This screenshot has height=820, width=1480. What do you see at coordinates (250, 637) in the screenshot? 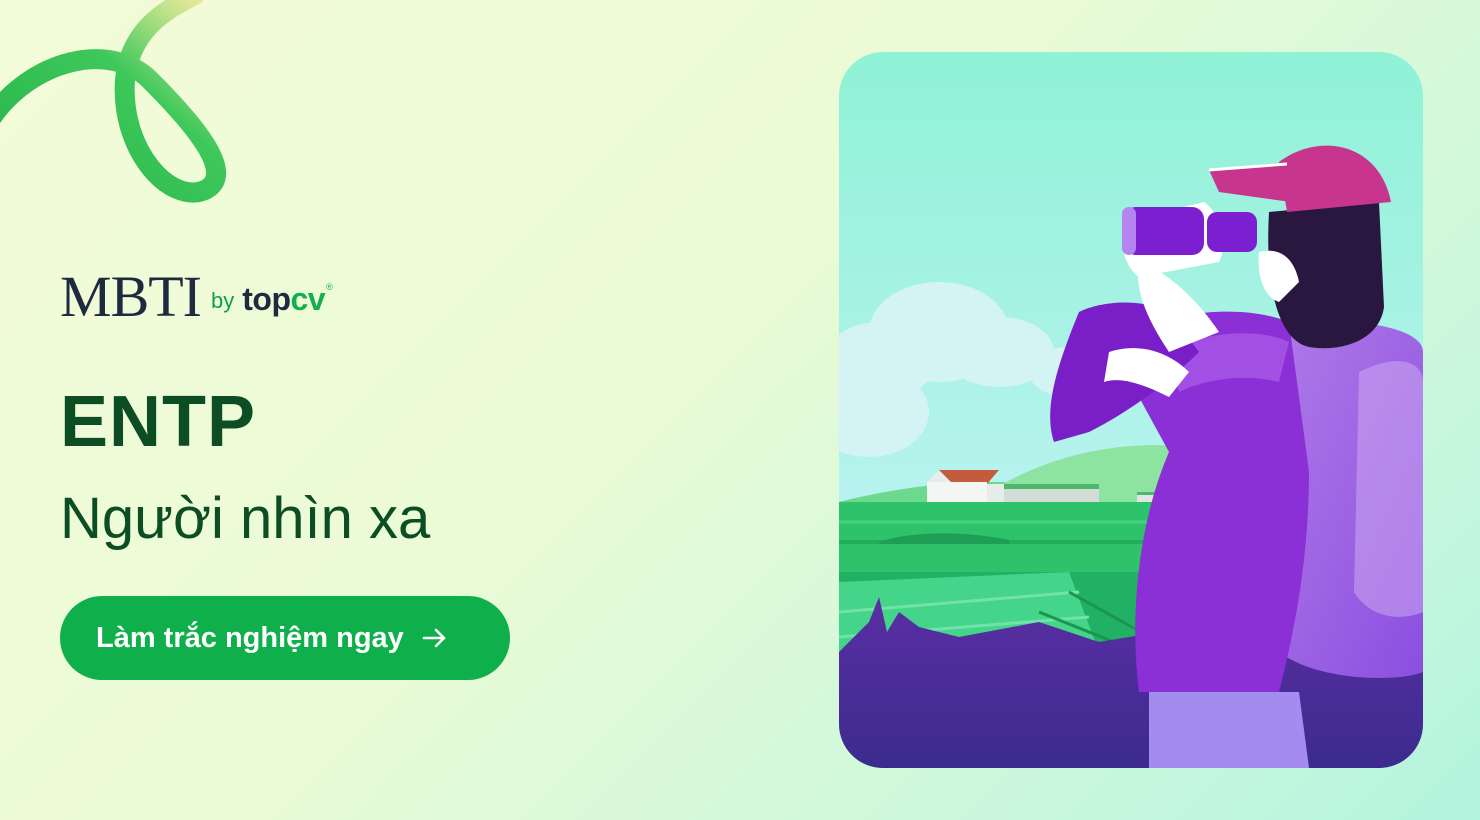
I see `take-test-button-label: Làm trắc nghiệm ngay` at bounding box center [250, 637].